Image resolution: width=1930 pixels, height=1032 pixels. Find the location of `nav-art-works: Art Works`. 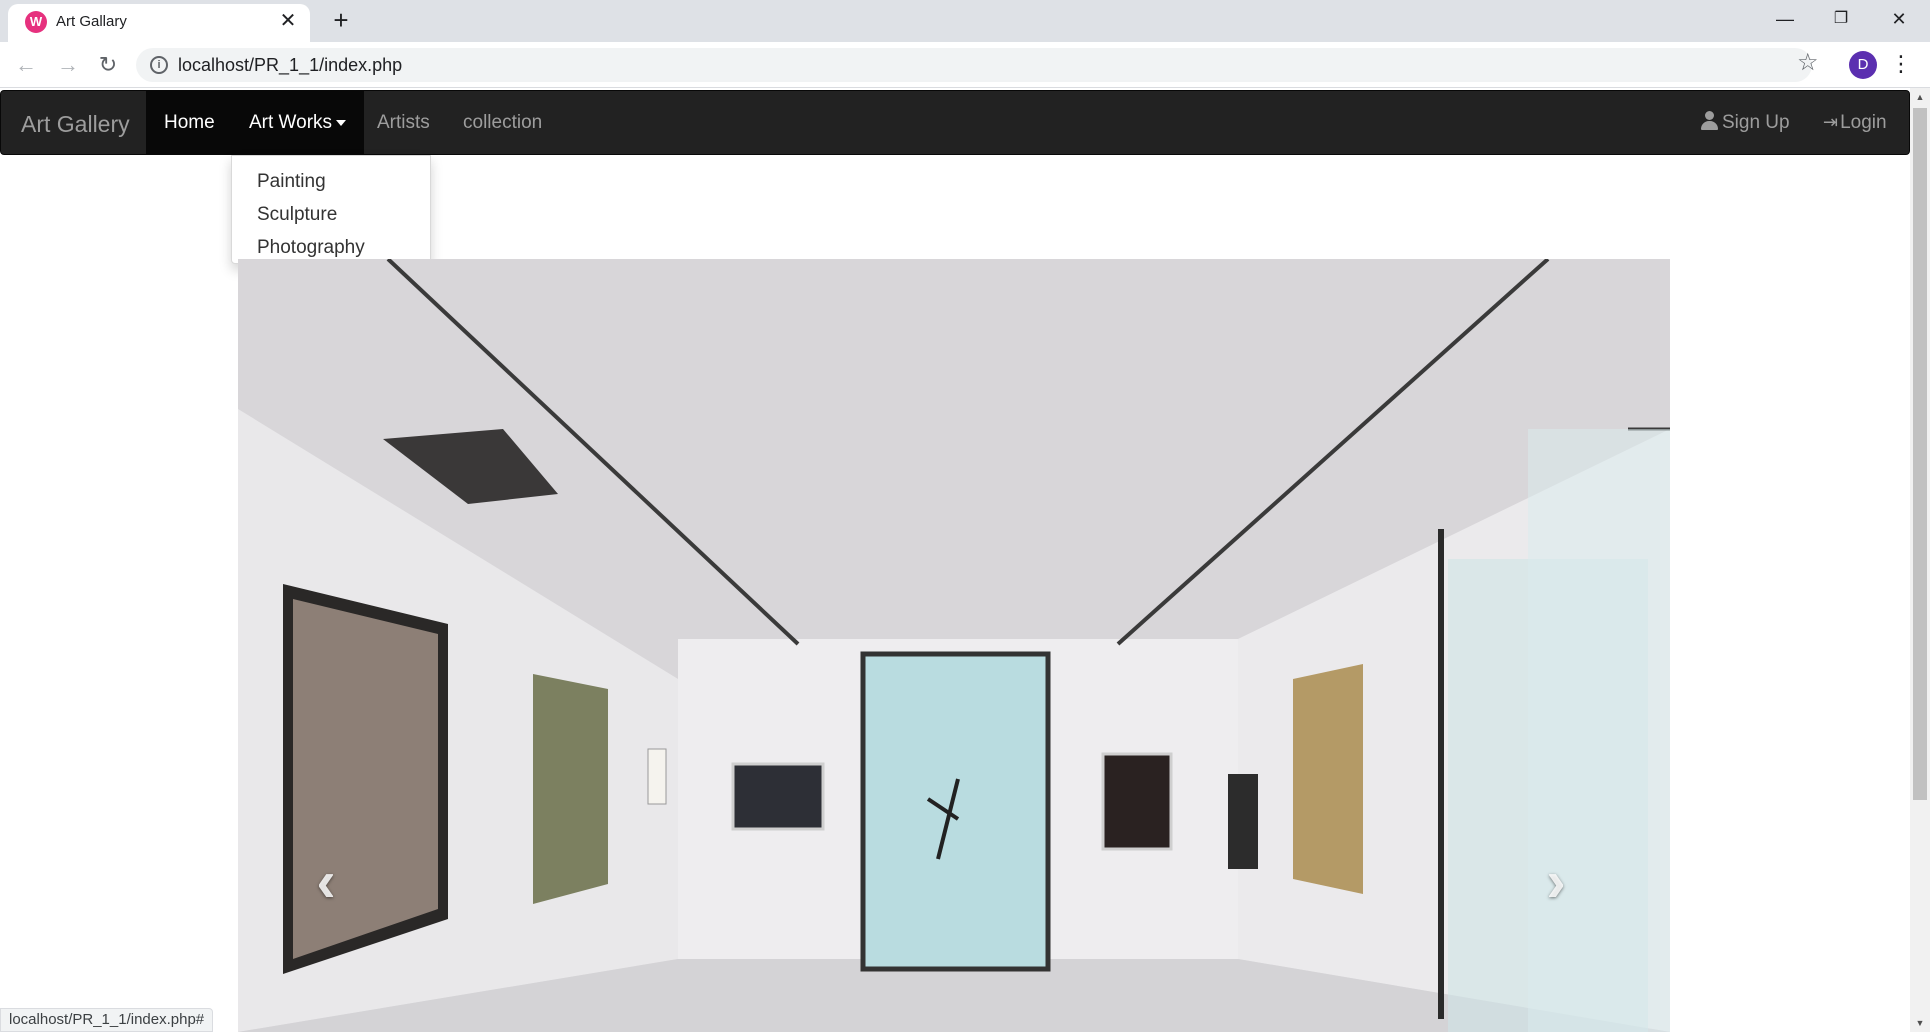

nav-art-works: Art Works is located at coordinates (298, 122).